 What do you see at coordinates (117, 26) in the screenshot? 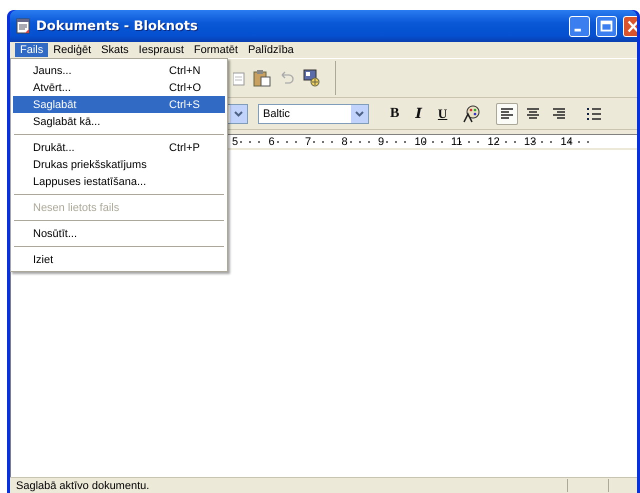
I see `window-title: Dokuments - Bloknots` at bounding box center [117, 26].